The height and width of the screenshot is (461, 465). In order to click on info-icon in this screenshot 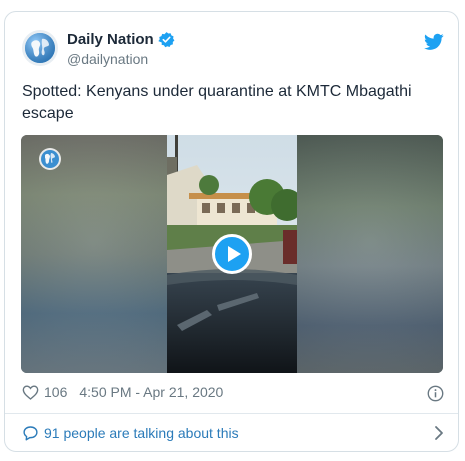, I will do `click(435, 393)`.